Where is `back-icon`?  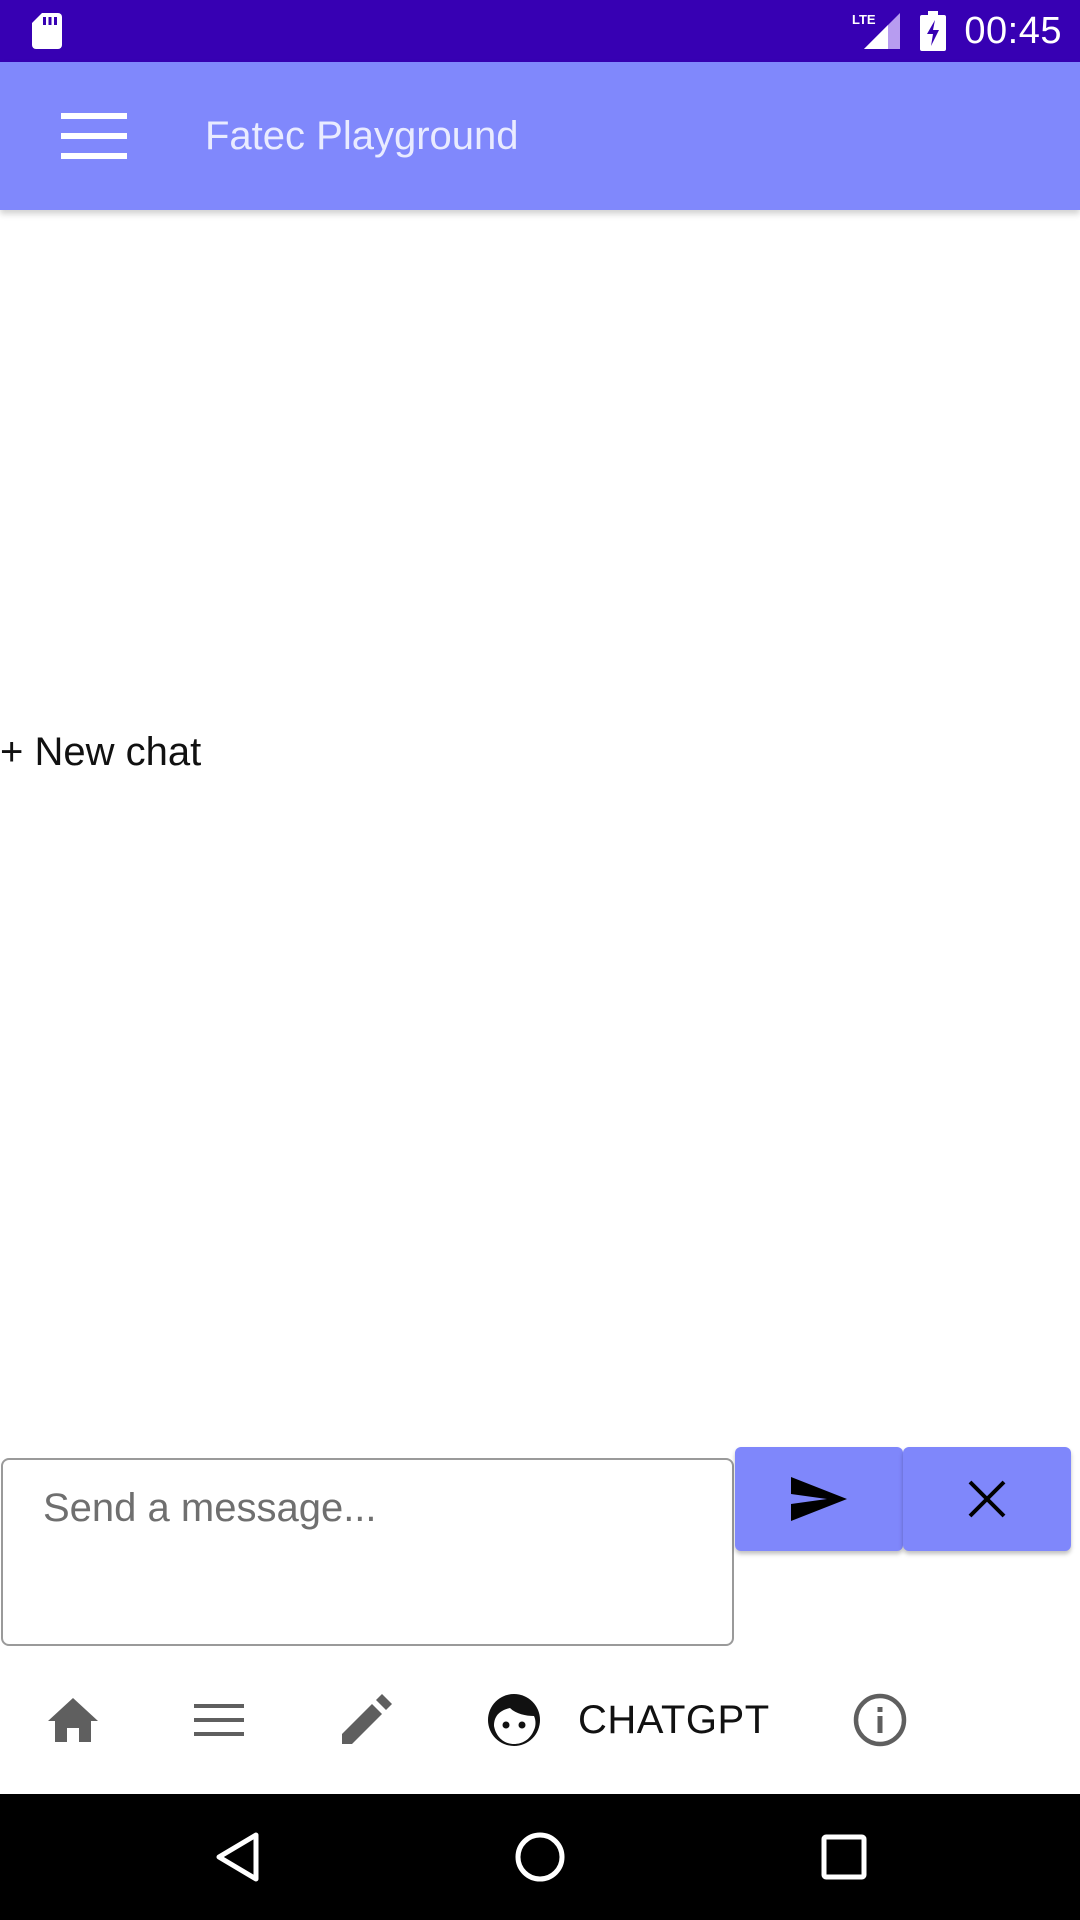
back-icon is located at coordinates (237, 1857).